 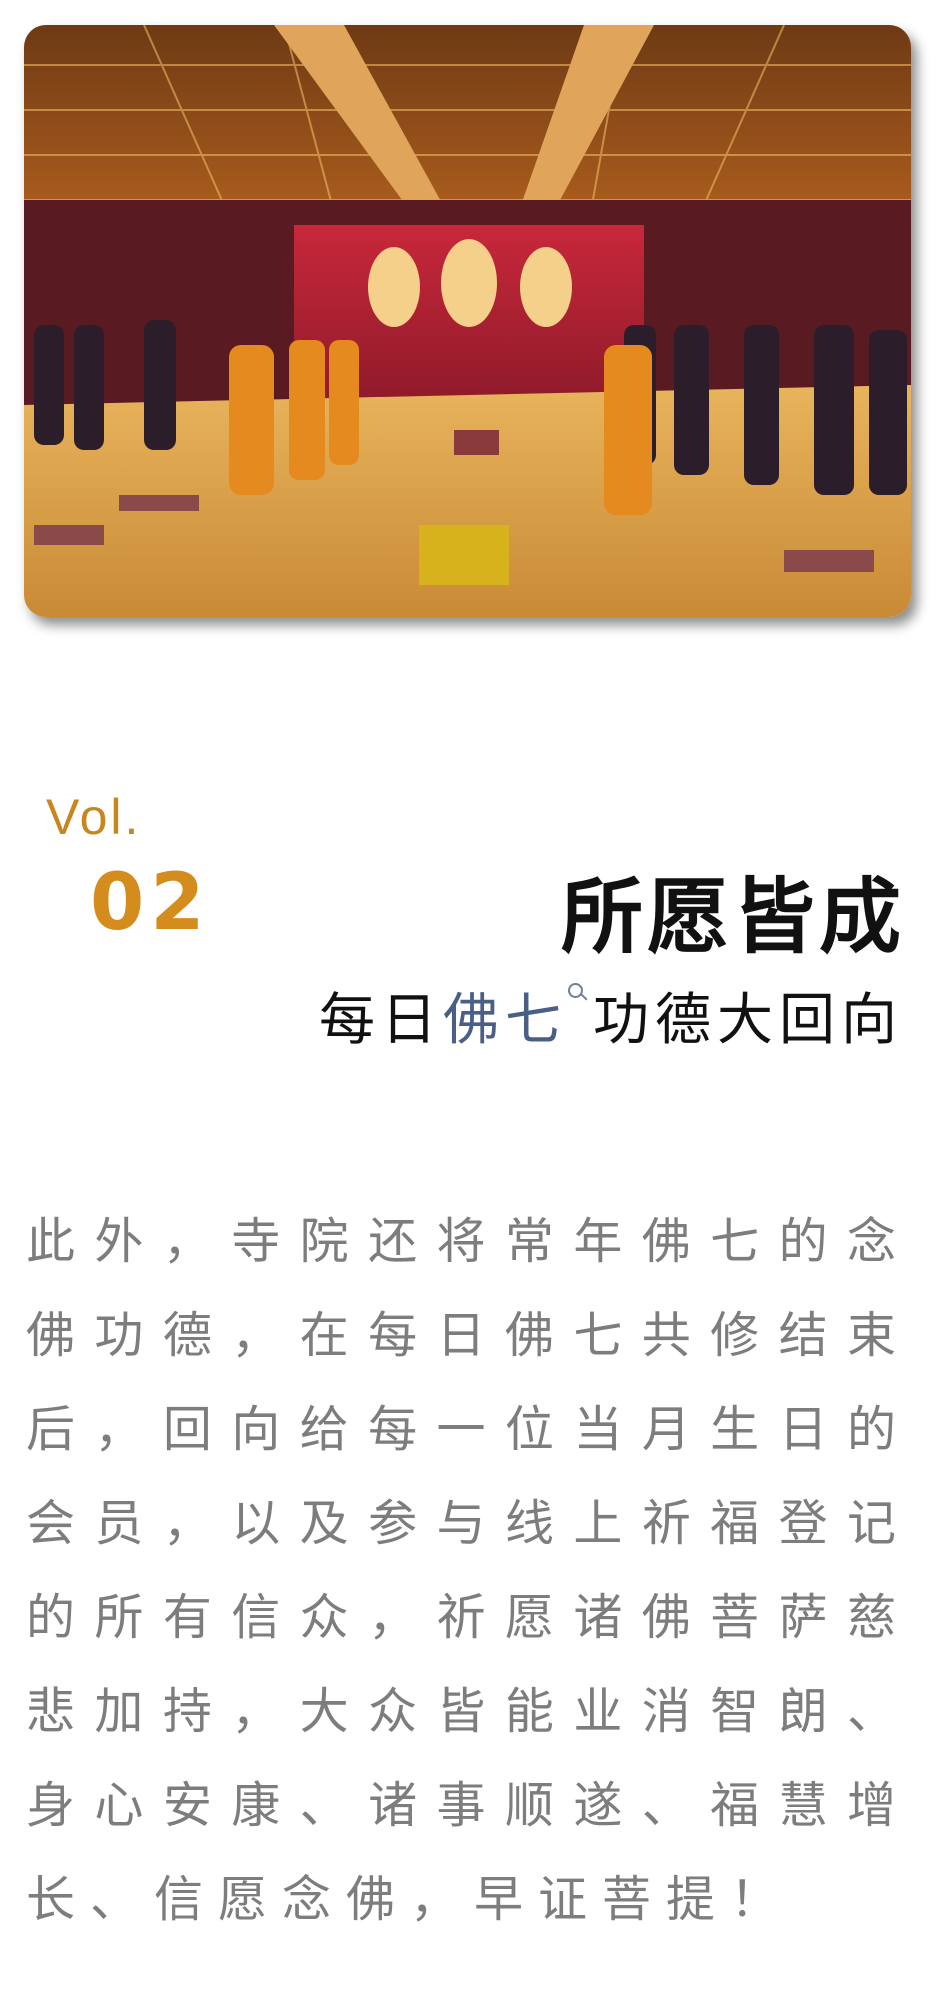 What do you see at coordinates (505, 1020) in the screenshot?
I see `keyword-search-link: 佛七` at bounding box center [505, 1020].